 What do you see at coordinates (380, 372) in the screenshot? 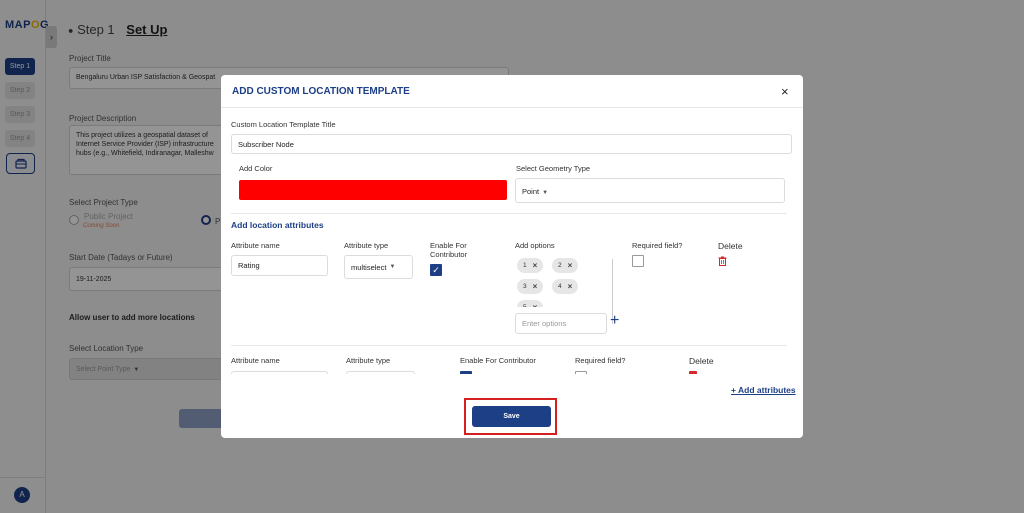
I see `attribute-type-select` at bounding box center [380, 372].